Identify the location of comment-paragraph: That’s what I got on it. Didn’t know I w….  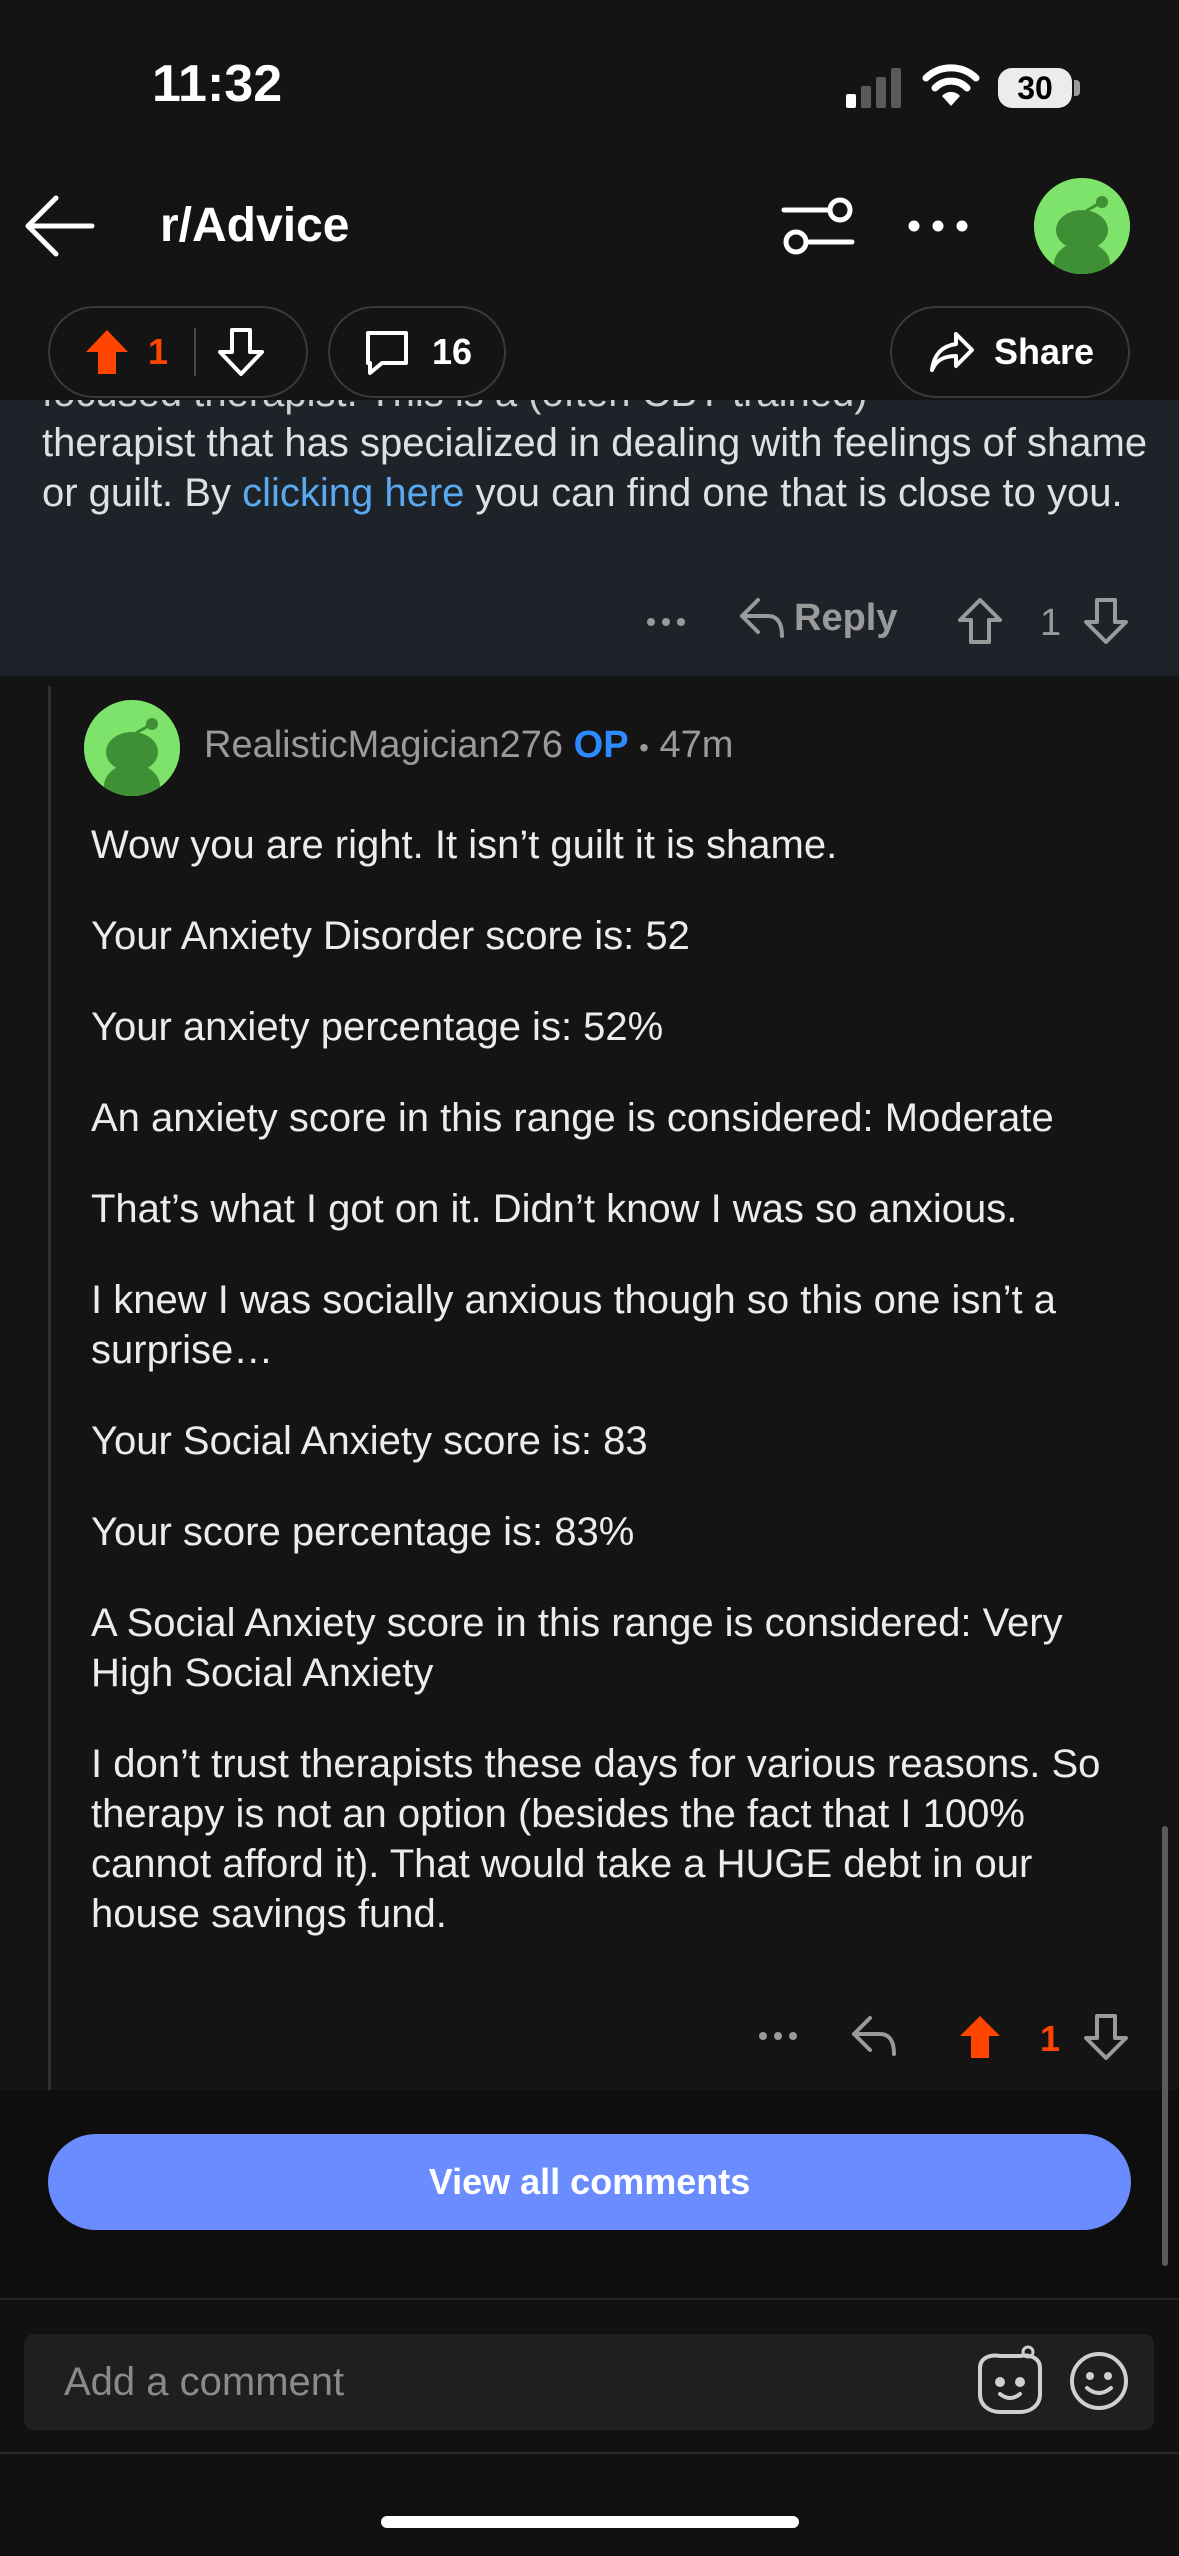
(554, 1209).